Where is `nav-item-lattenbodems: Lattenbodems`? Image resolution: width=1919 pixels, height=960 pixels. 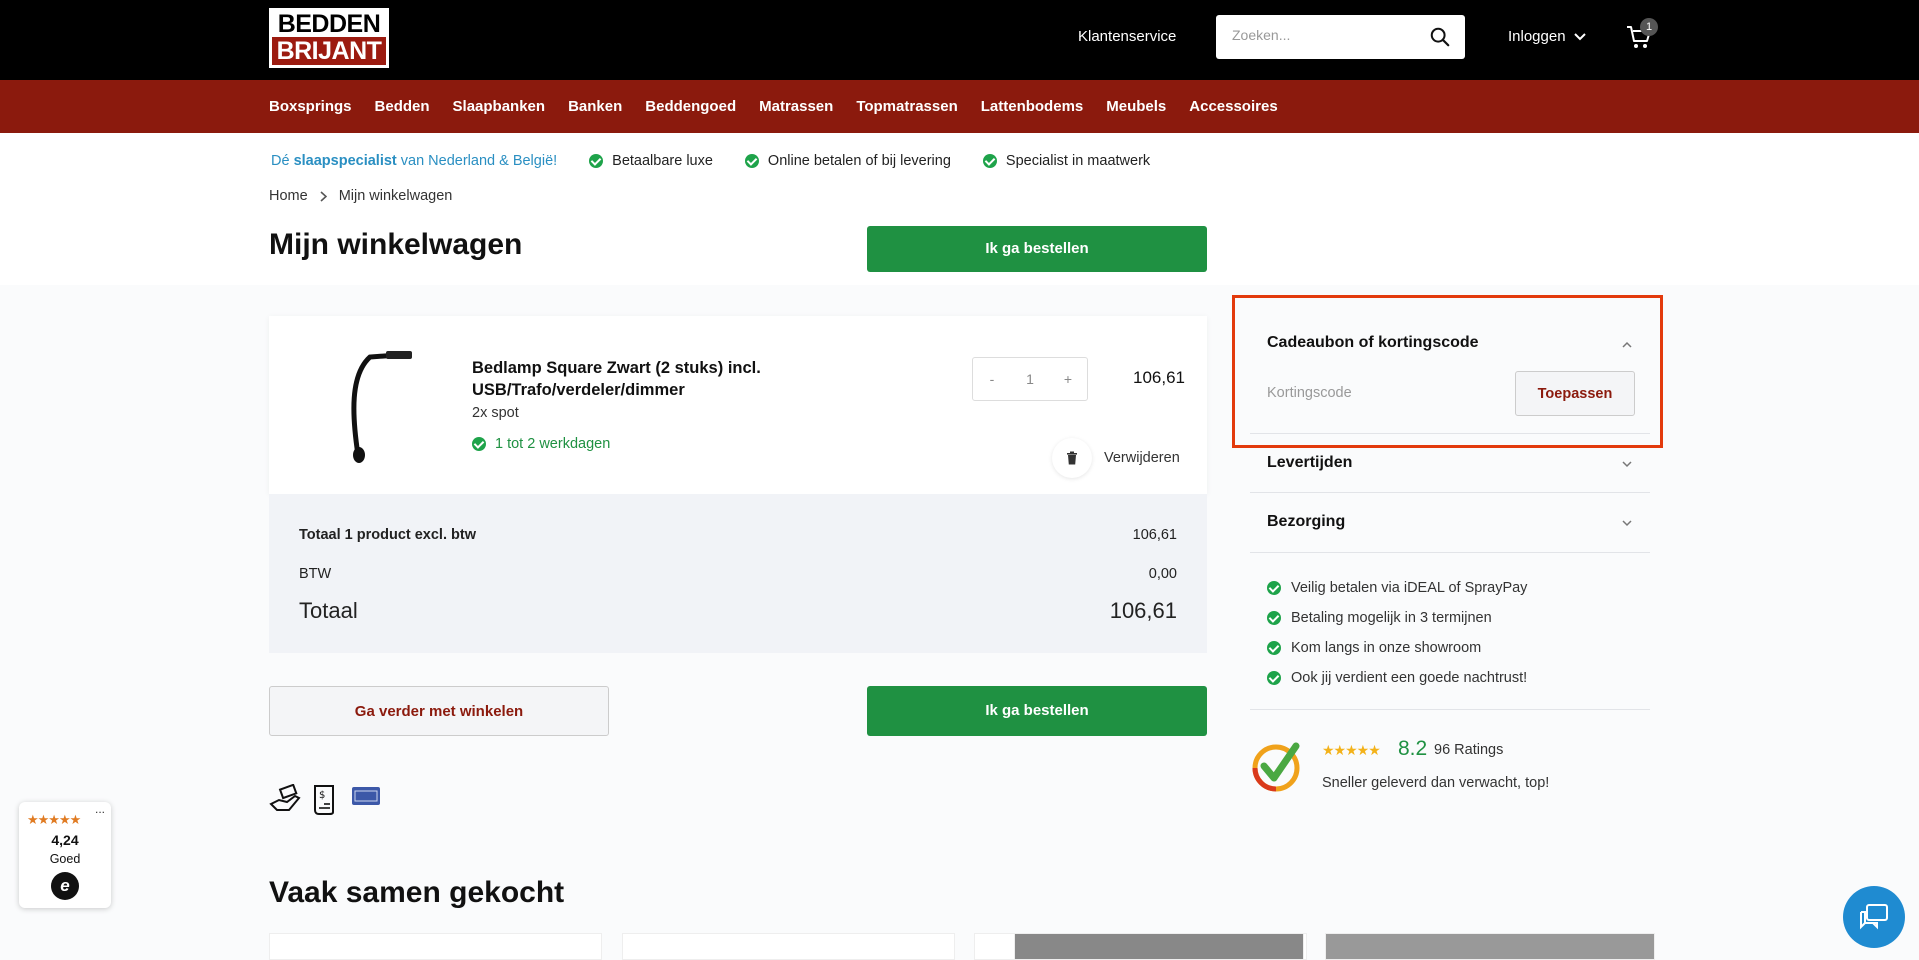 nav-item-lattenbodems: Lattenbodems is located at coordinates (1032, 106).